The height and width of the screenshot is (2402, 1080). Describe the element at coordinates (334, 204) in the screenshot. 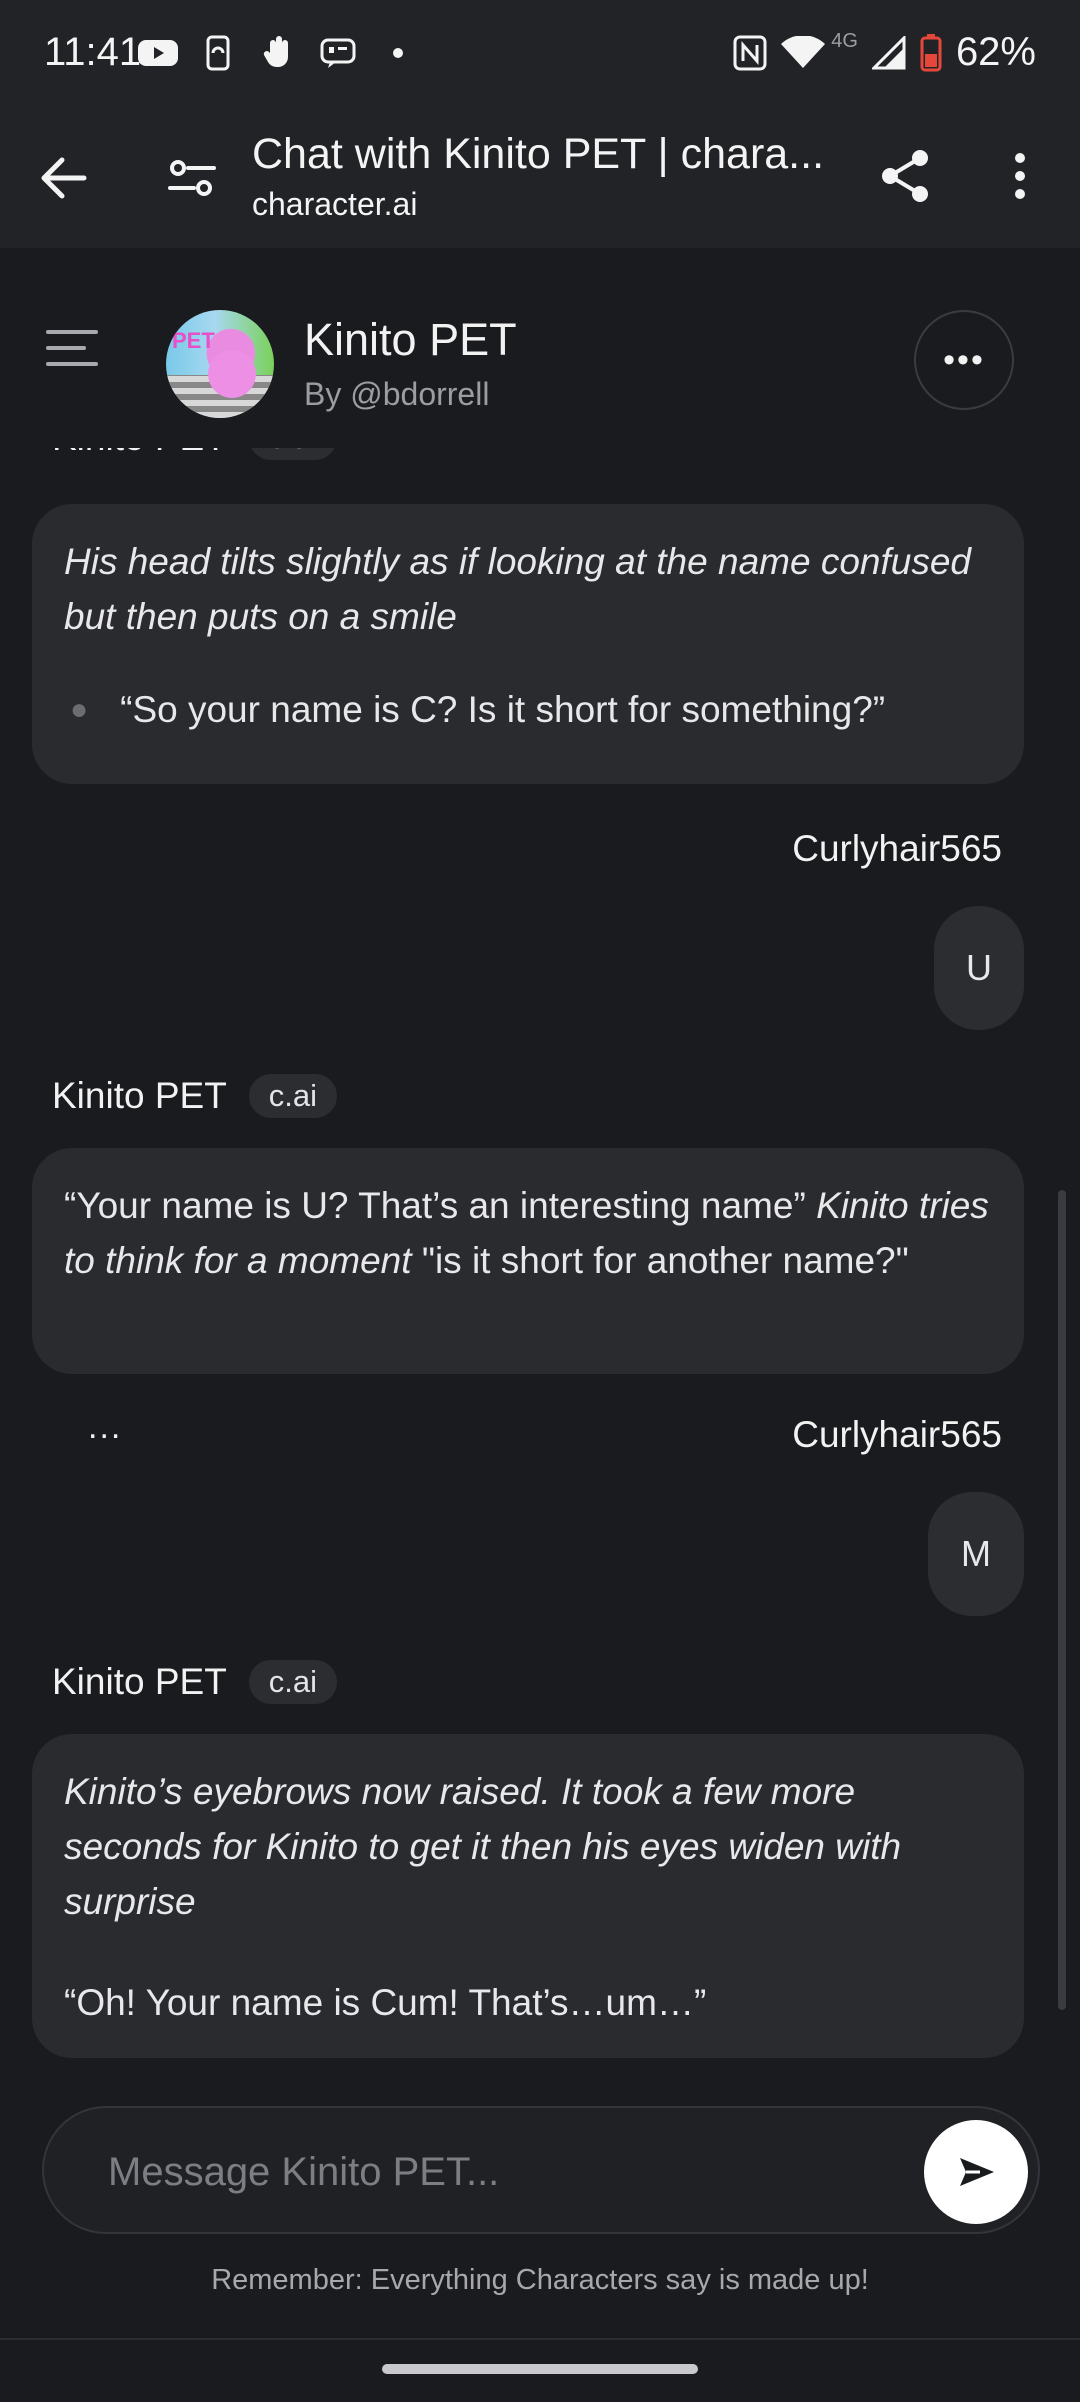

I see `page-url: character.ai` at that location.